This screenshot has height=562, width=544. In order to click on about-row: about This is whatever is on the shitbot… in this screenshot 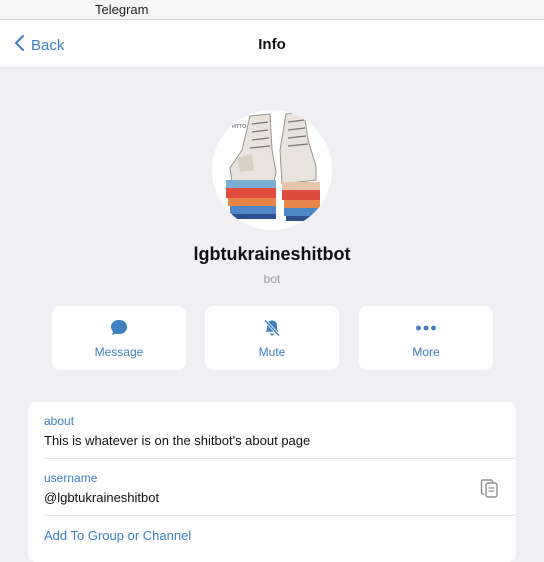, I will do `click(272, 431)`.